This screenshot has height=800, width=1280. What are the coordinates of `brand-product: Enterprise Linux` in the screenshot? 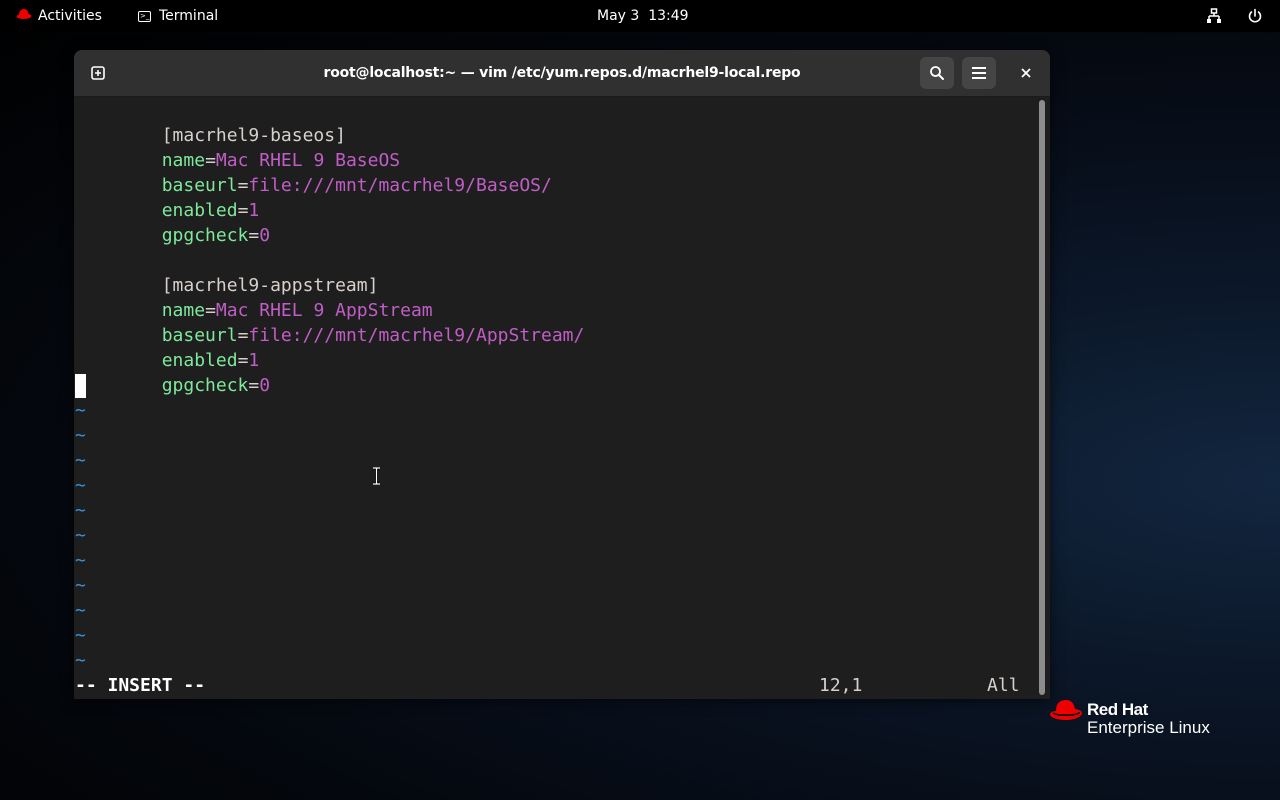 It's located at (1148, 727).